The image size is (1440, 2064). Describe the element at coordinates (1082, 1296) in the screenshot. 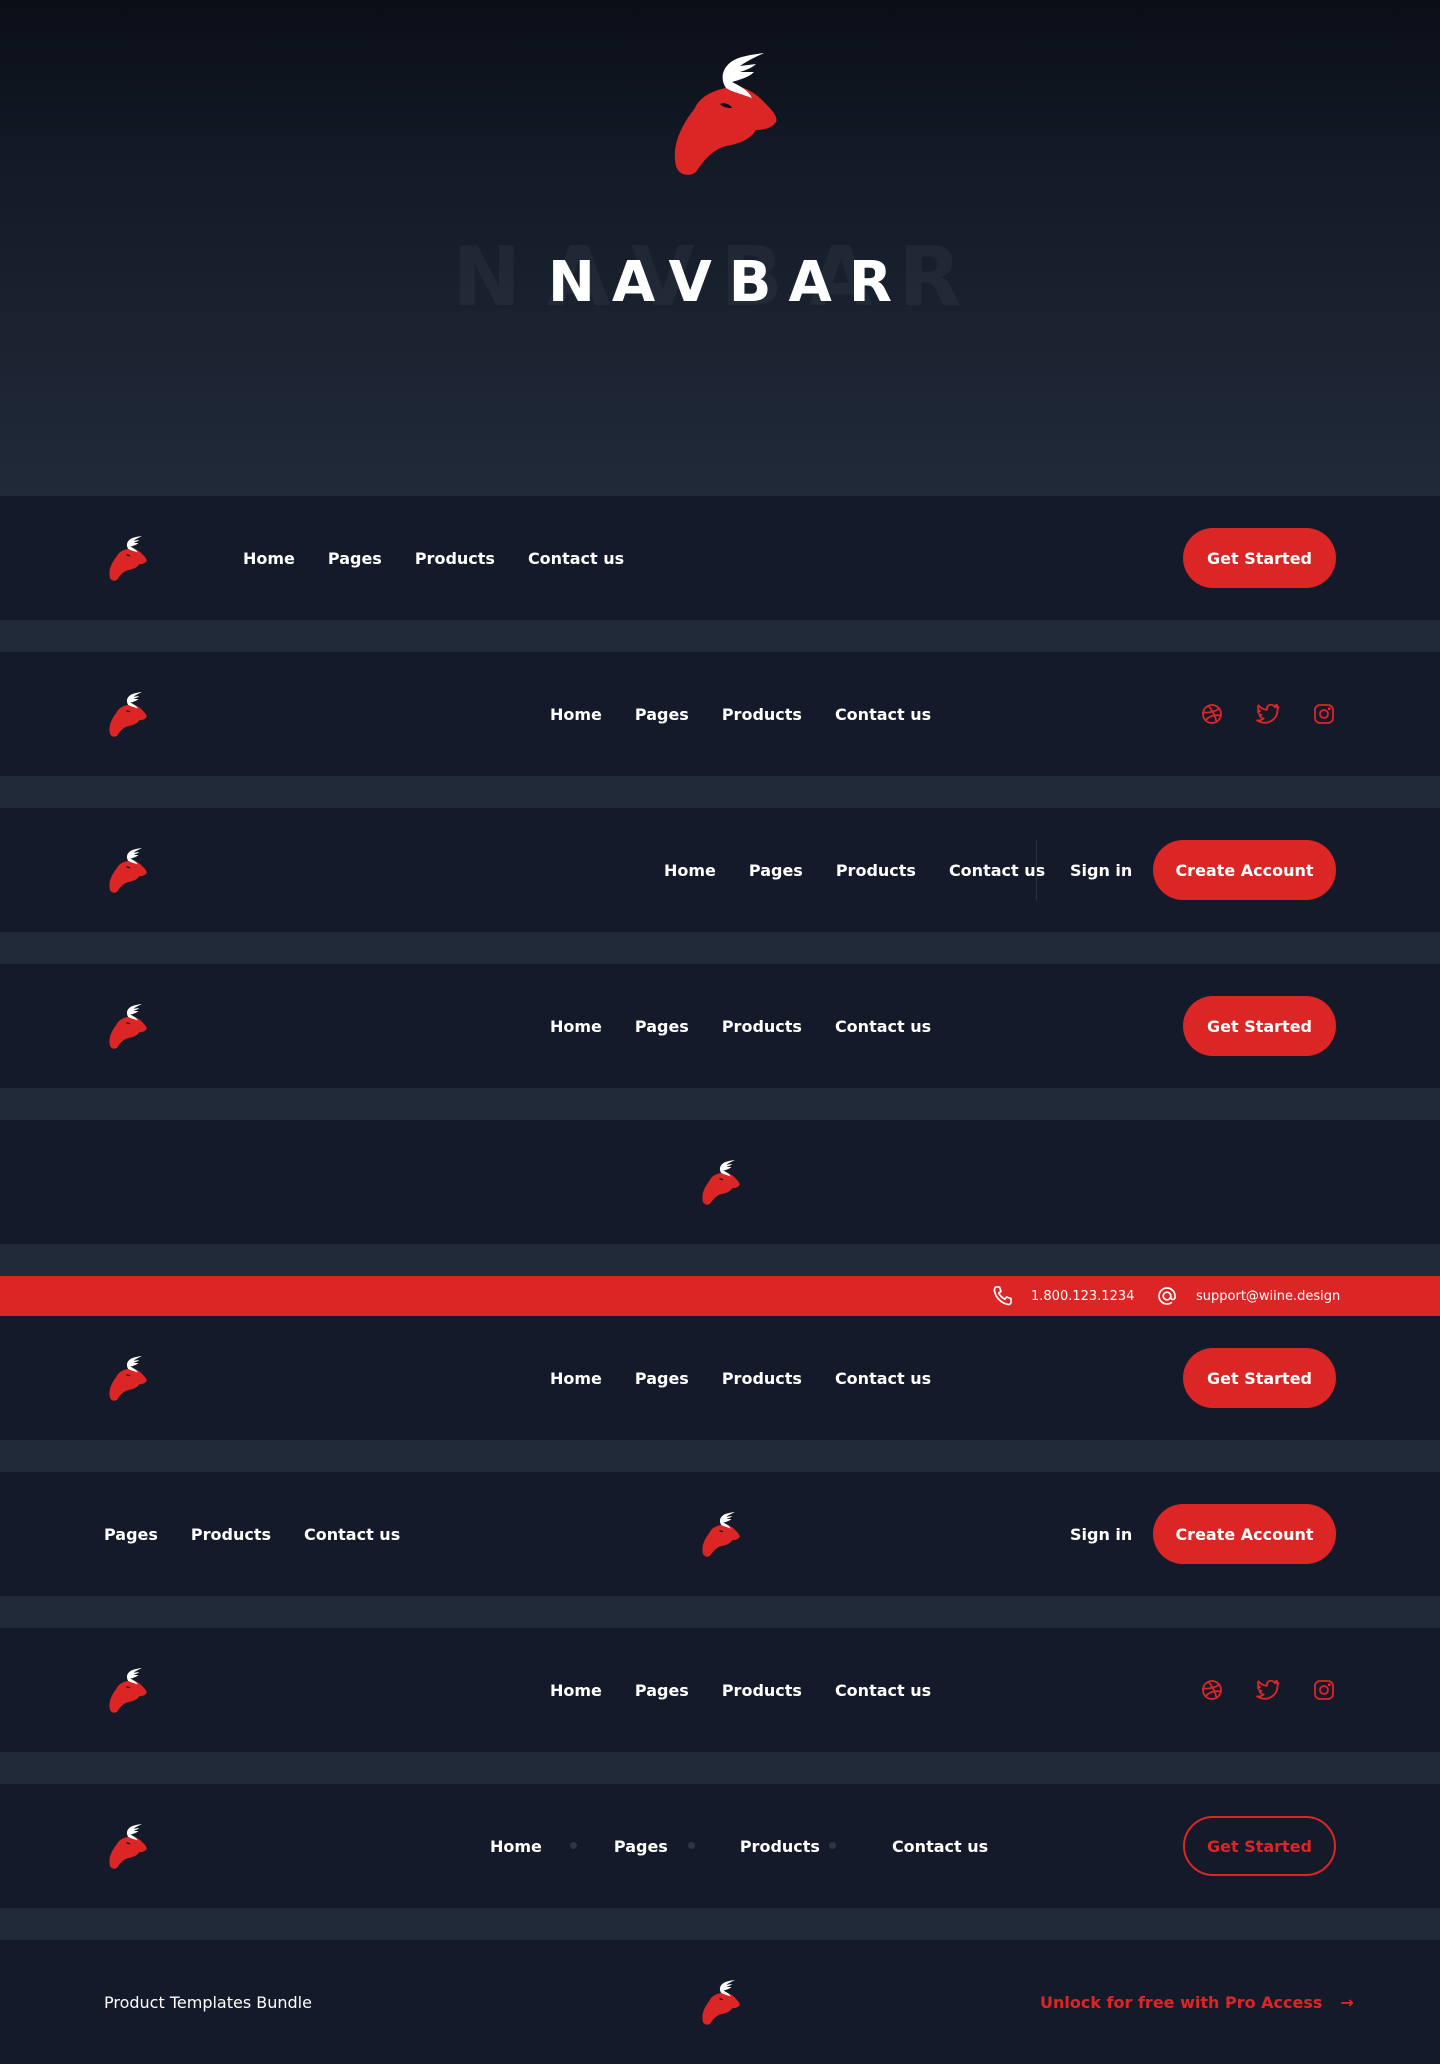

I see `phone-number: 1.800.123.1234` at that location.